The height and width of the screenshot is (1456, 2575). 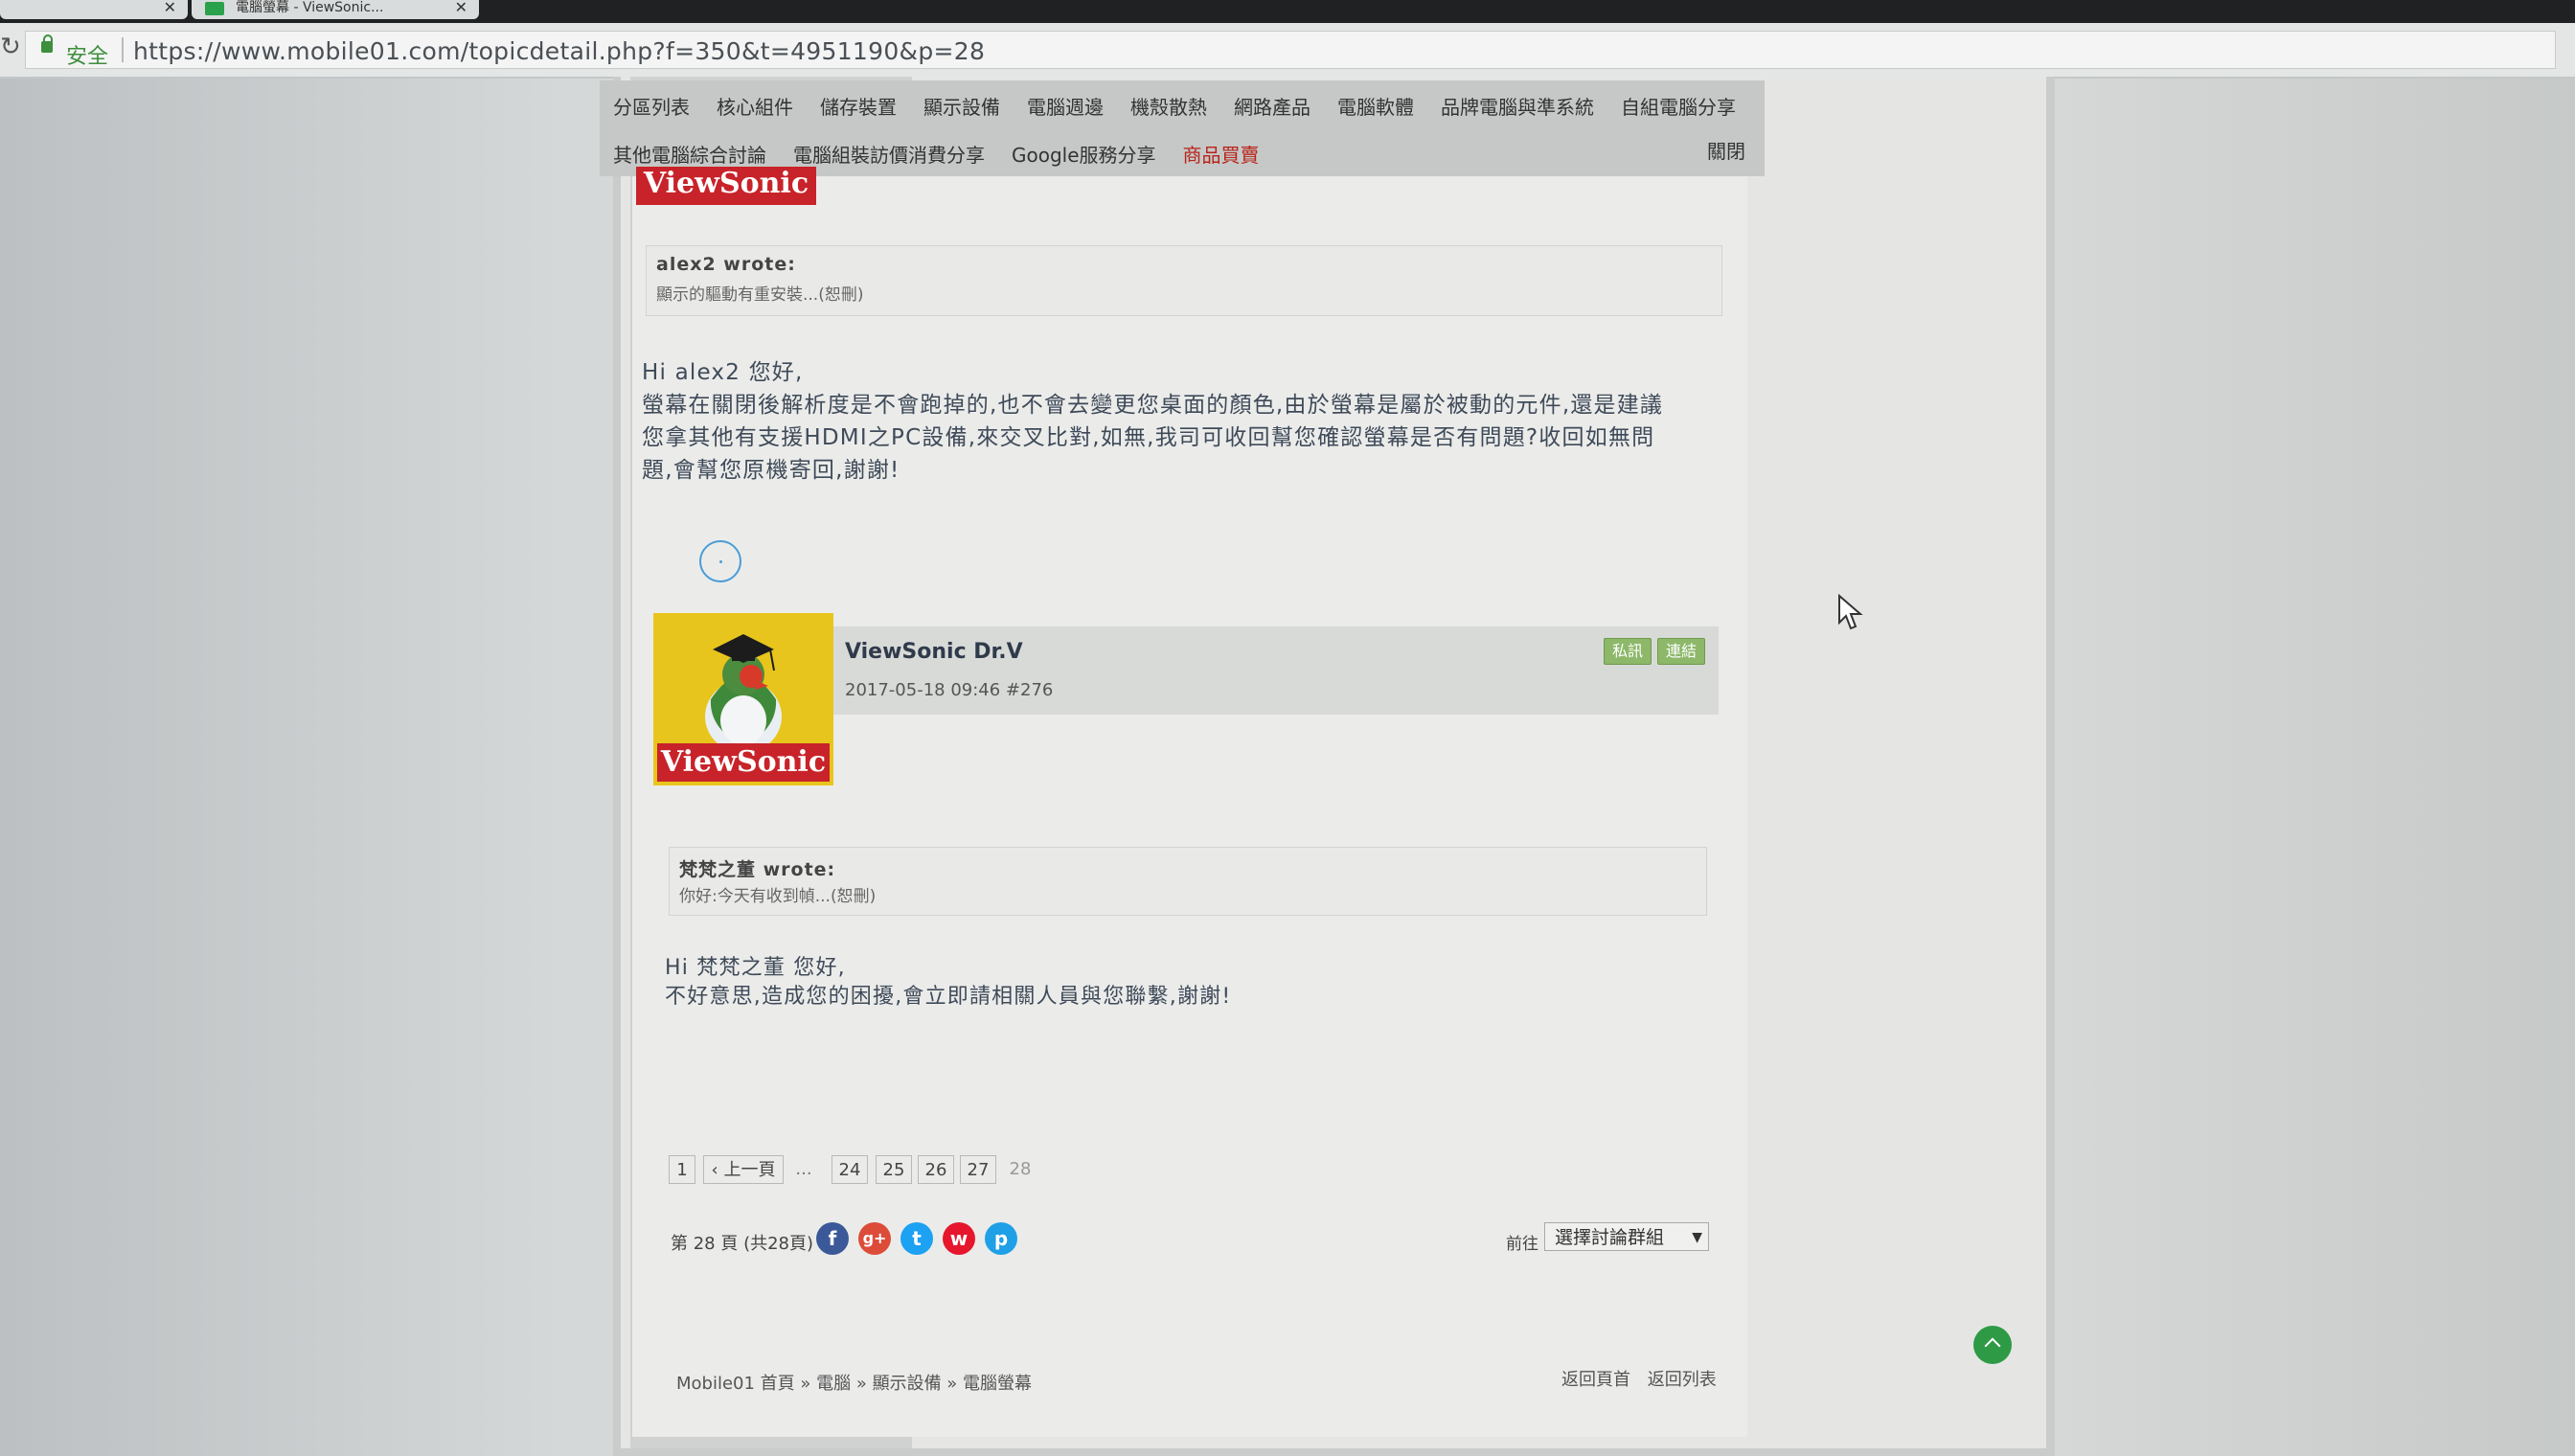 What do you see at coordinates (1375, 107) in the screenshot?
I see `nav-item: 電腦軟體` at bounding box center [1375, 107].